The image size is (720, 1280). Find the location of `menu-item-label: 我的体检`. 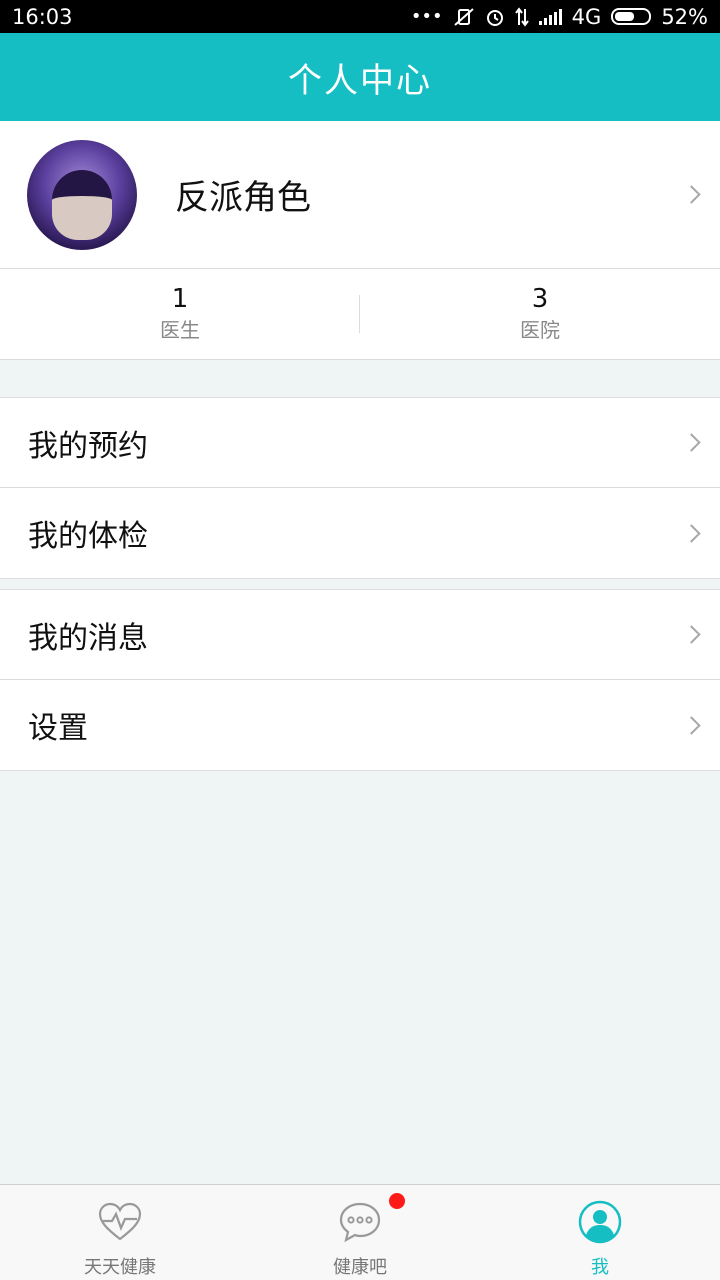

menu-item-label: 我的体检 is located at coordinates (88, 536).